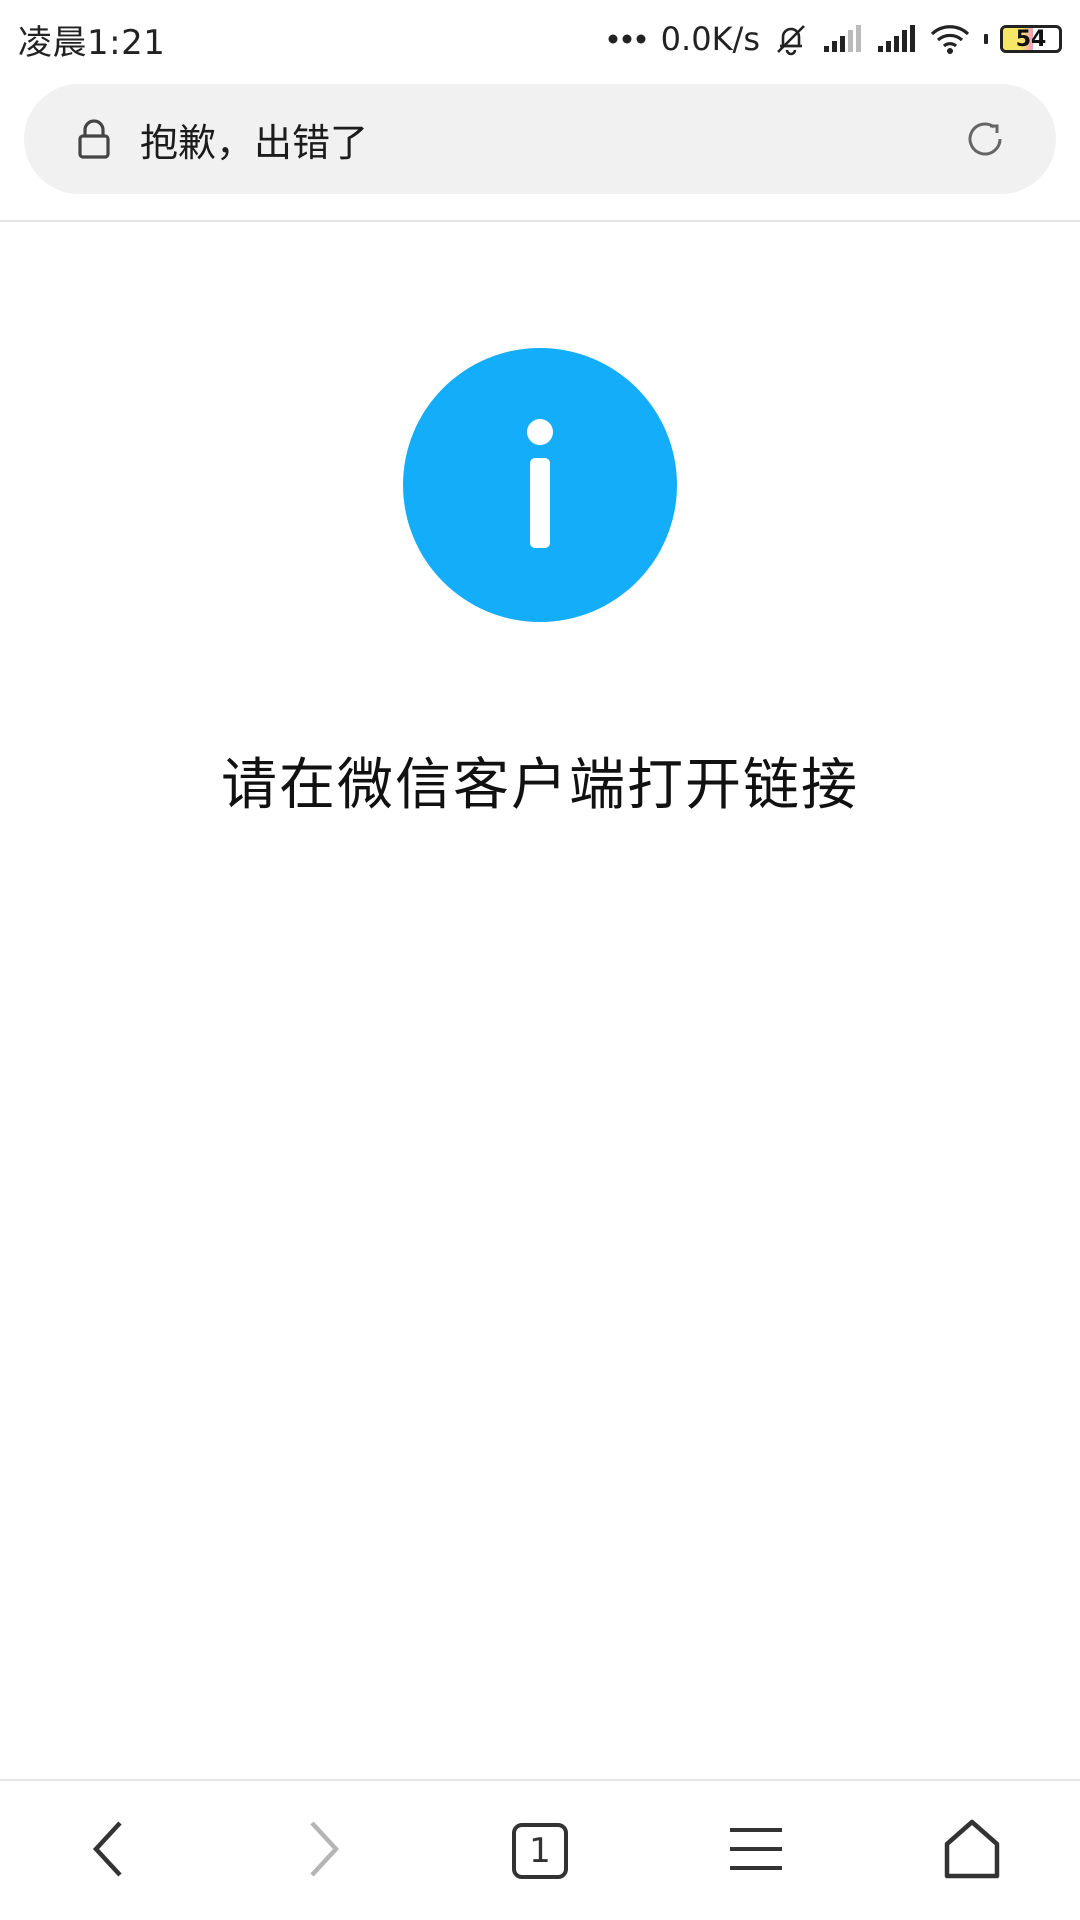 The image size is (1080, 1920). I want to click on bottom-nav: 1, so click(540, 1850).